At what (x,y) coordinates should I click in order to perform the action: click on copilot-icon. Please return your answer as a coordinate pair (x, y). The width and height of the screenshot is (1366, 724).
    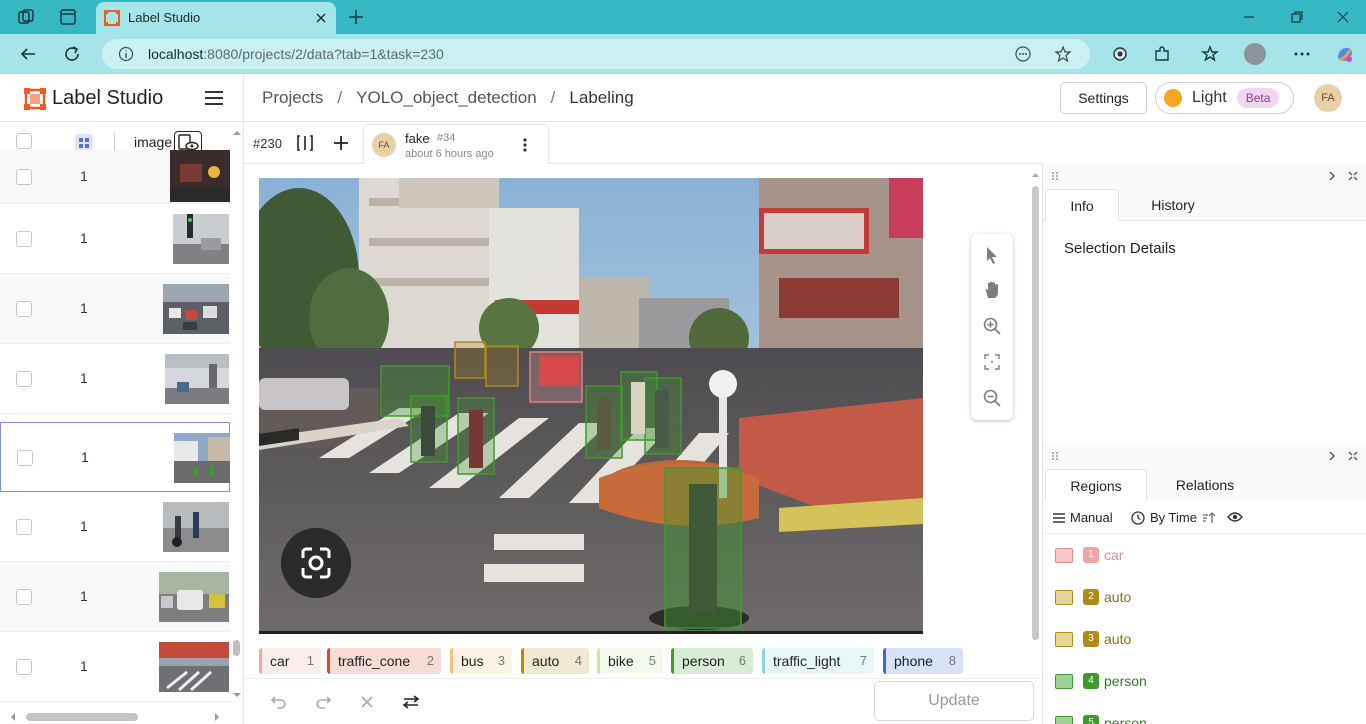
    Looking at the image, I should click on (1345, 55).